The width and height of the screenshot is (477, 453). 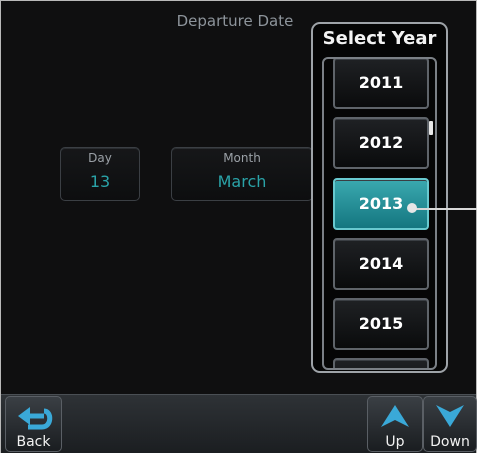 I want to click on year-option-2015: 2015, so click(x=381, y=324).